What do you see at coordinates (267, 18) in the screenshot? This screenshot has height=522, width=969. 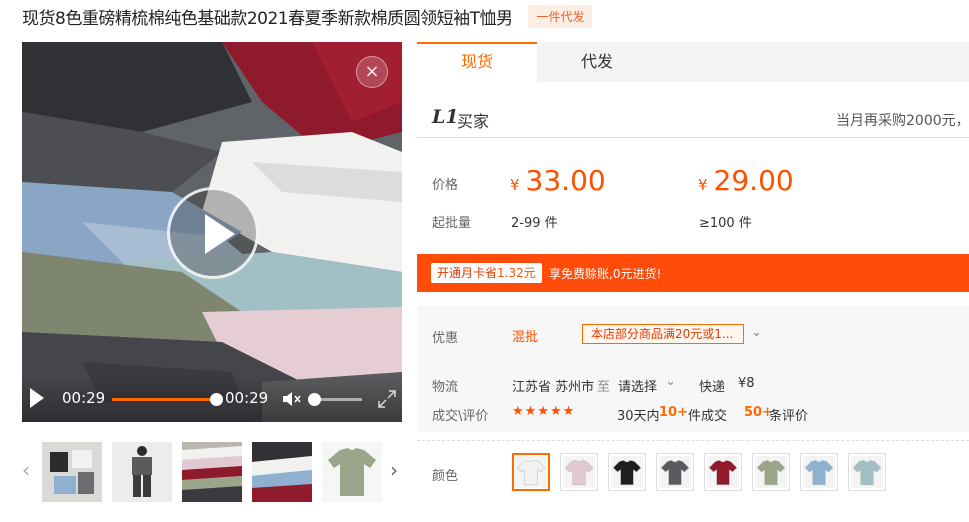 I see `product-title: 现货8色重磅精梳棉纯色基础款2021春夏季新款棉质圆领短袖T恤男` at bounding box center [267, 18].